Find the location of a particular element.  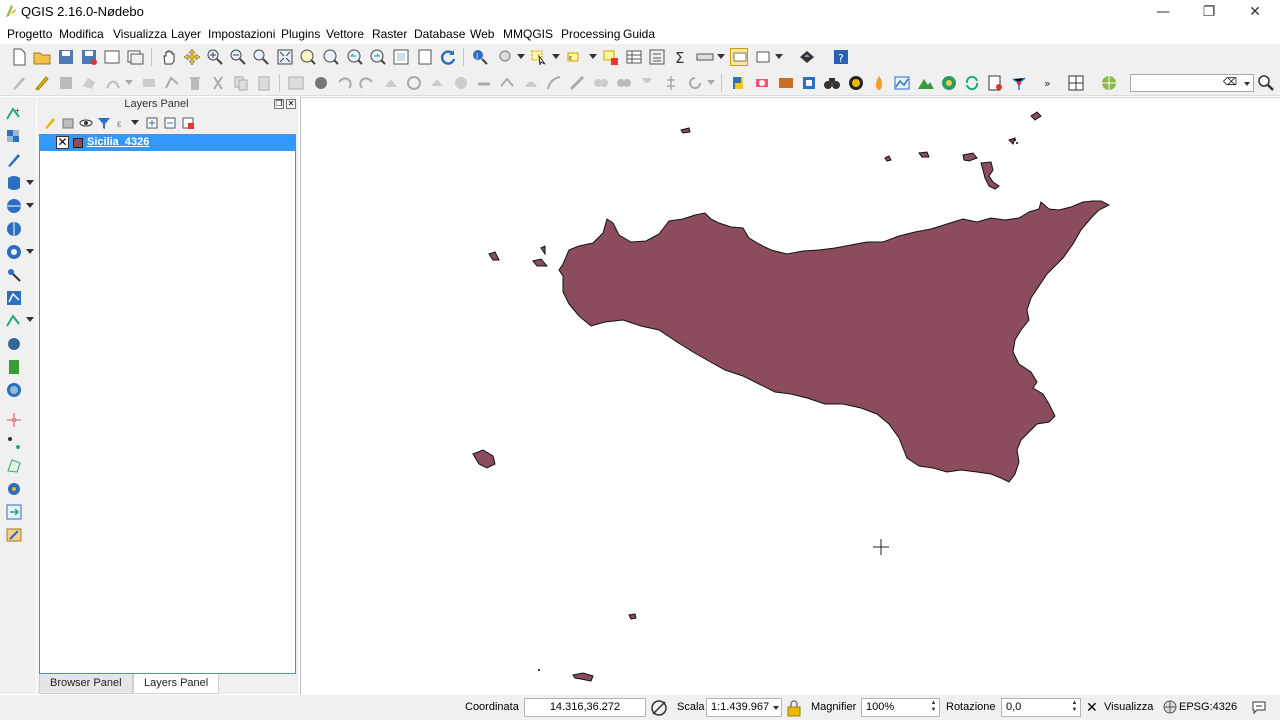

add-wcs-layer-icon is located at coordinates (14, 229).